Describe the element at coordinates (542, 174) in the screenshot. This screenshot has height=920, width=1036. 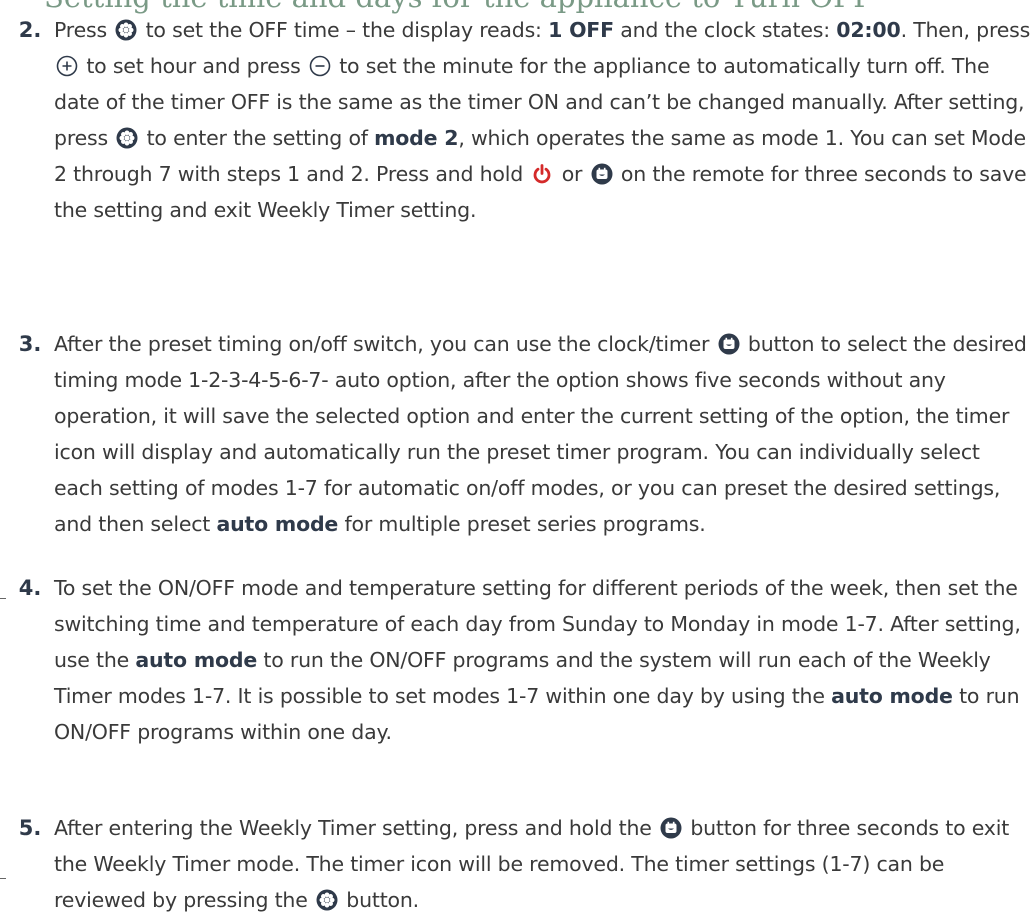
I see `power-icon` at that location.